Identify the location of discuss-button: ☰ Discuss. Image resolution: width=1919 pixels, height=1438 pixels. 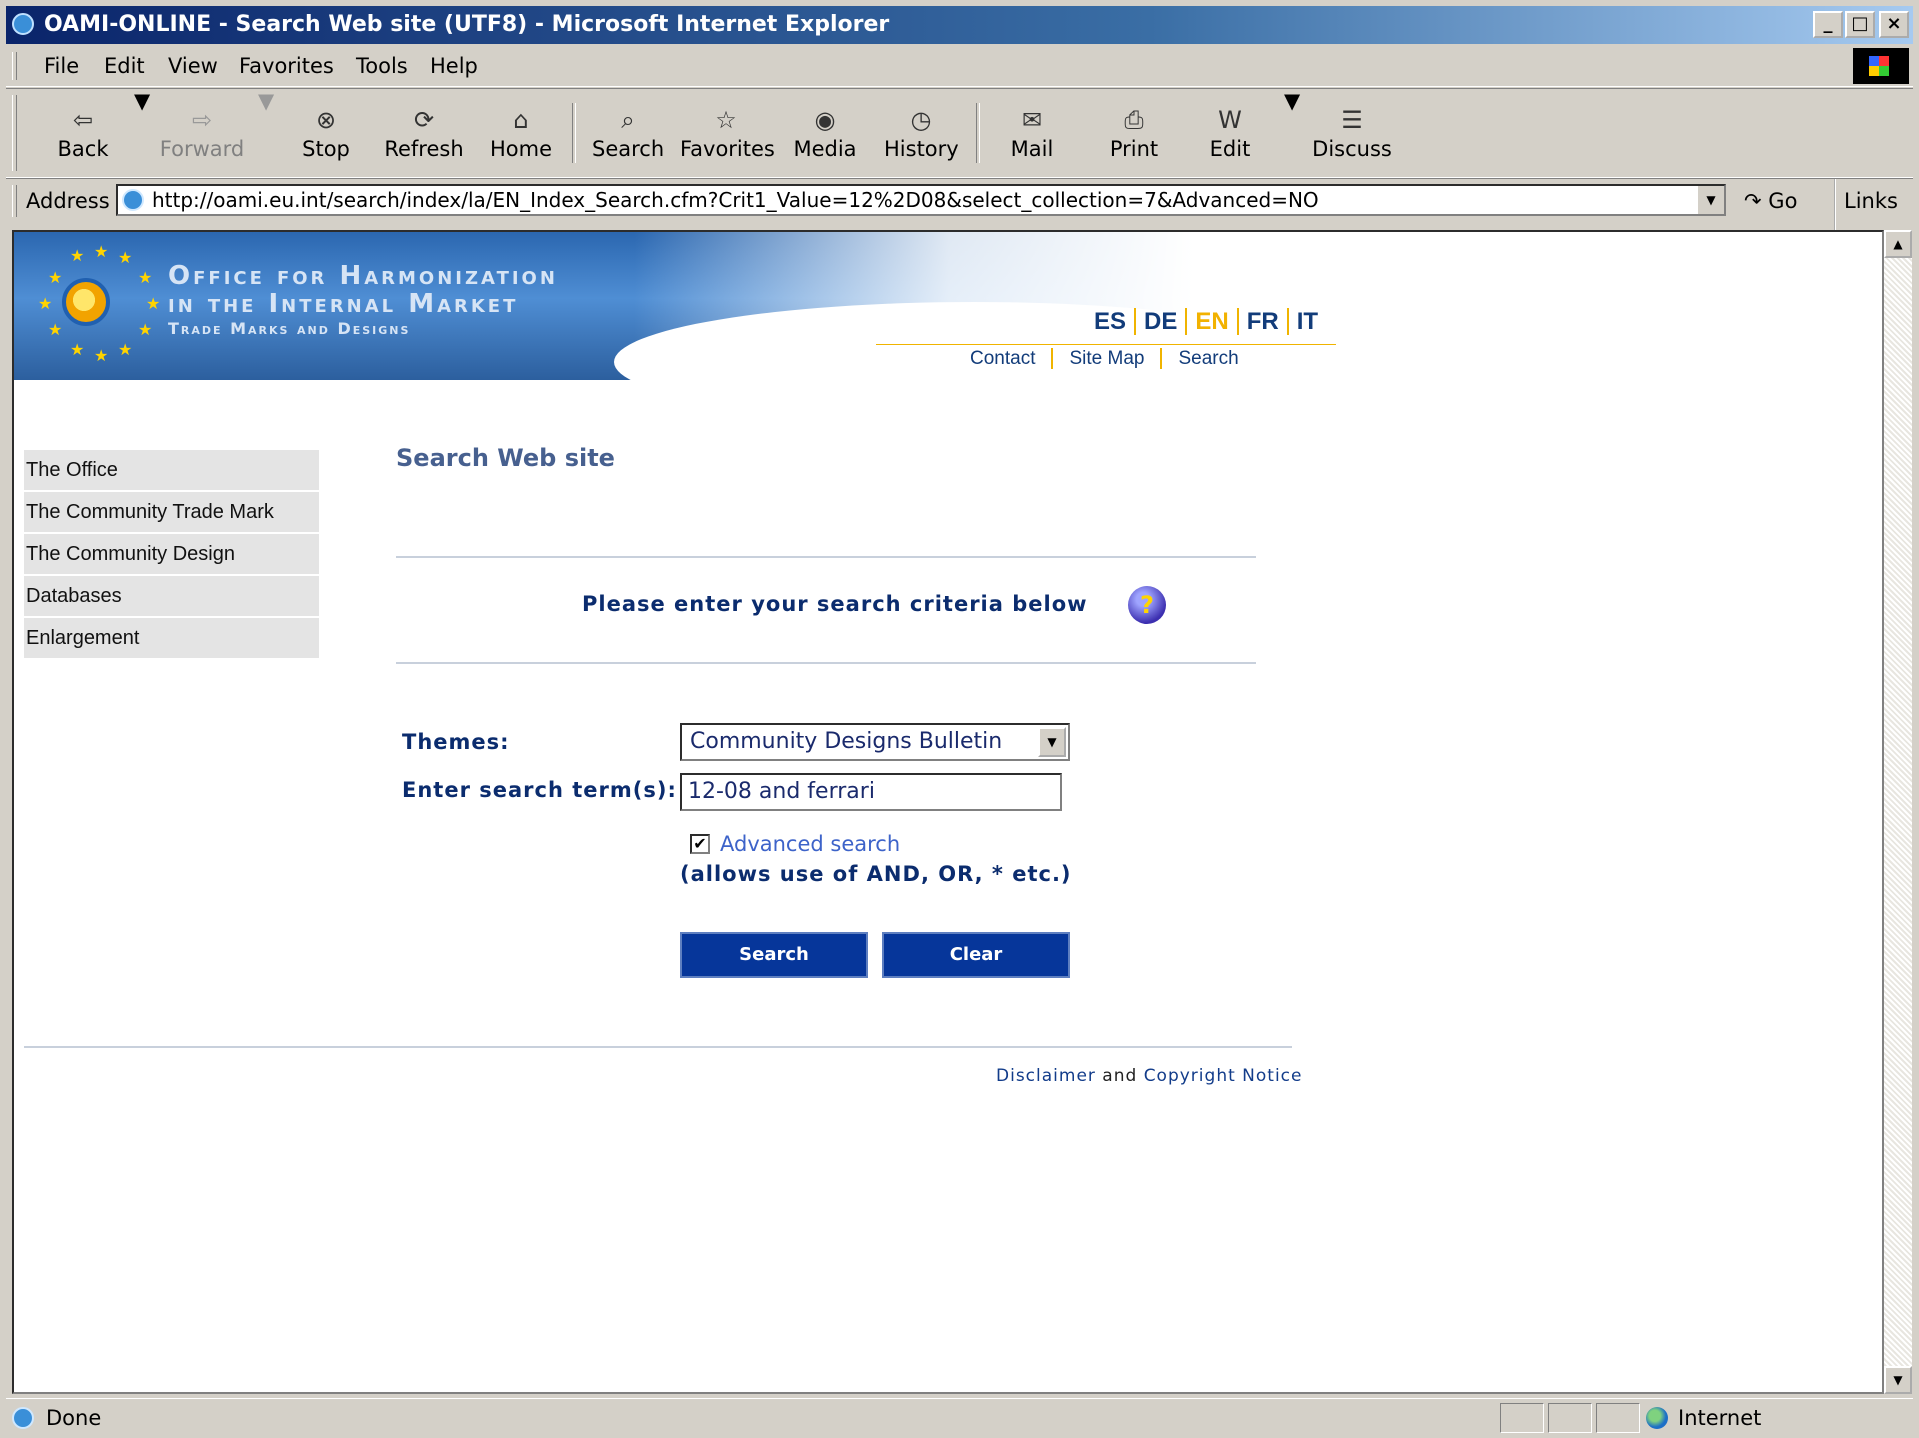
(1352, 133).